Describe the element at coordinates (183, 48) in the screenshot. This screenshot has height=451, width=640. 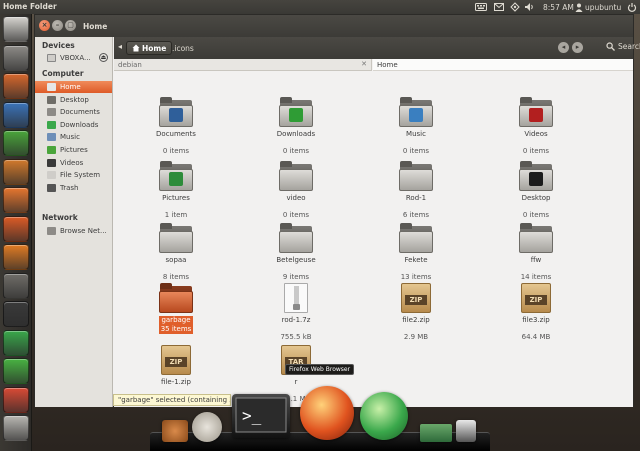
I see `breadcrumb-icons: .icons` at that location.